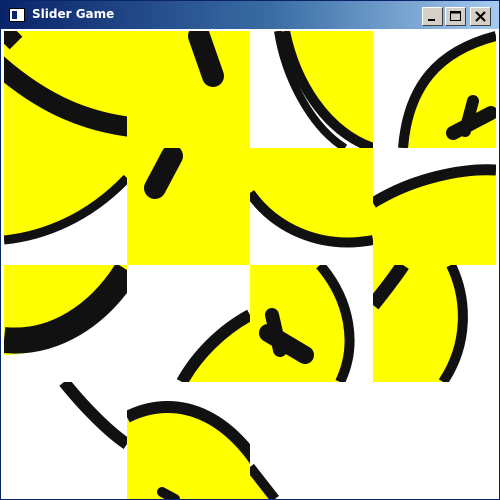 The height and width of the screenshot is (500, 500). Describe the element at coordinates (17, 15) in the screenshot. I see `app-window-icon` at that location.